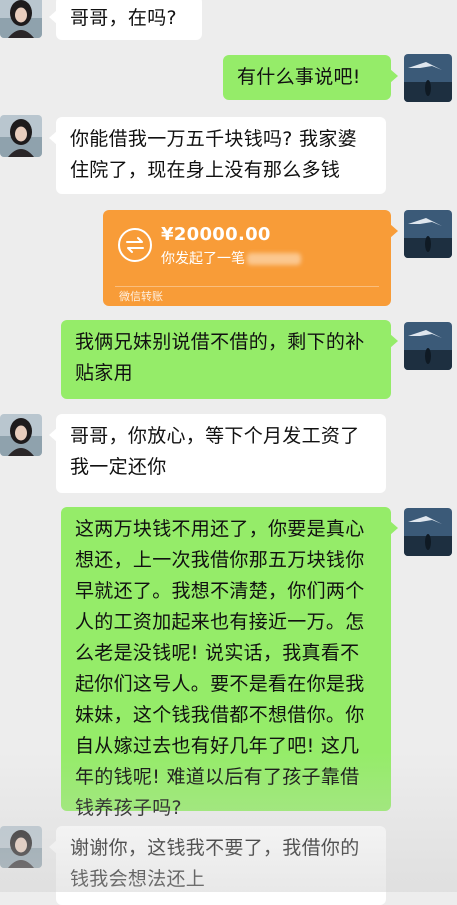 This screenshot has width=457, height=905. I want to click on message-text: 你能借我一万五千块钱吗? 我家婆住院了，现在身上没有那么多钱, so click(213, 154).